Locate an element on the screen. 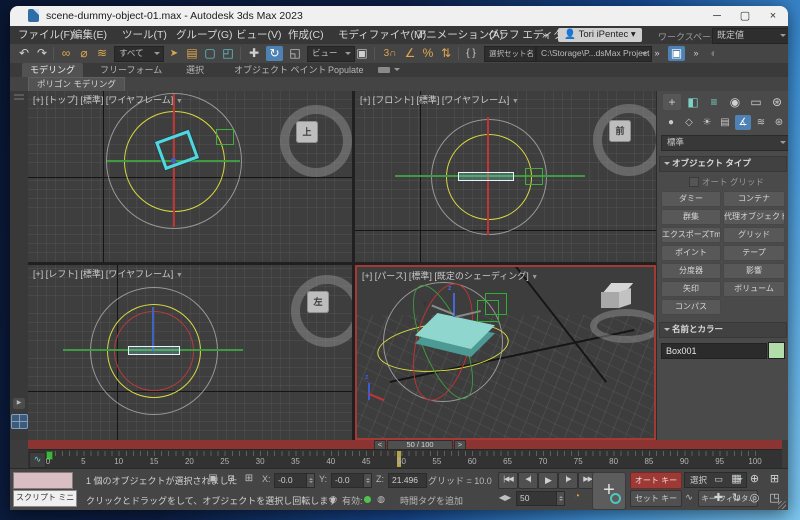  object-color-swatch is located at coordinates (776, 350).